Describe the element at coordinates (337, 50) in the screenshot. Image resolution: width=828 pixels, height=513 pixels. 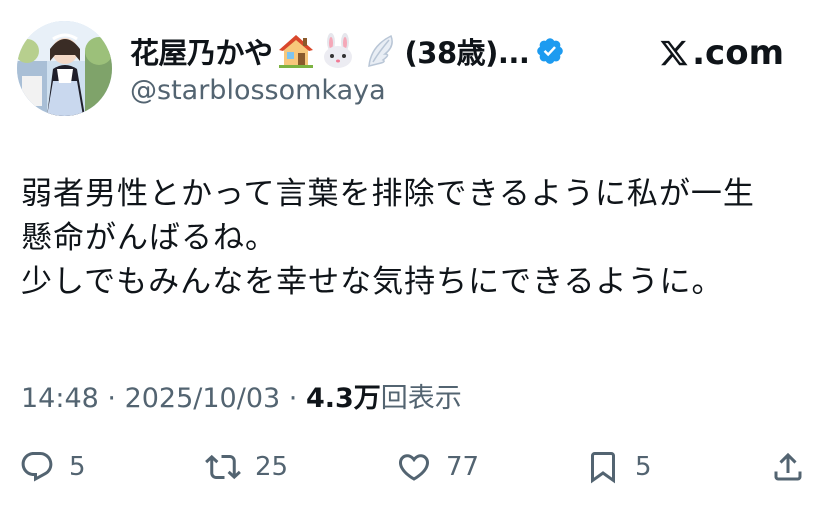
I see `rabbit-emoji-icon` at that location.